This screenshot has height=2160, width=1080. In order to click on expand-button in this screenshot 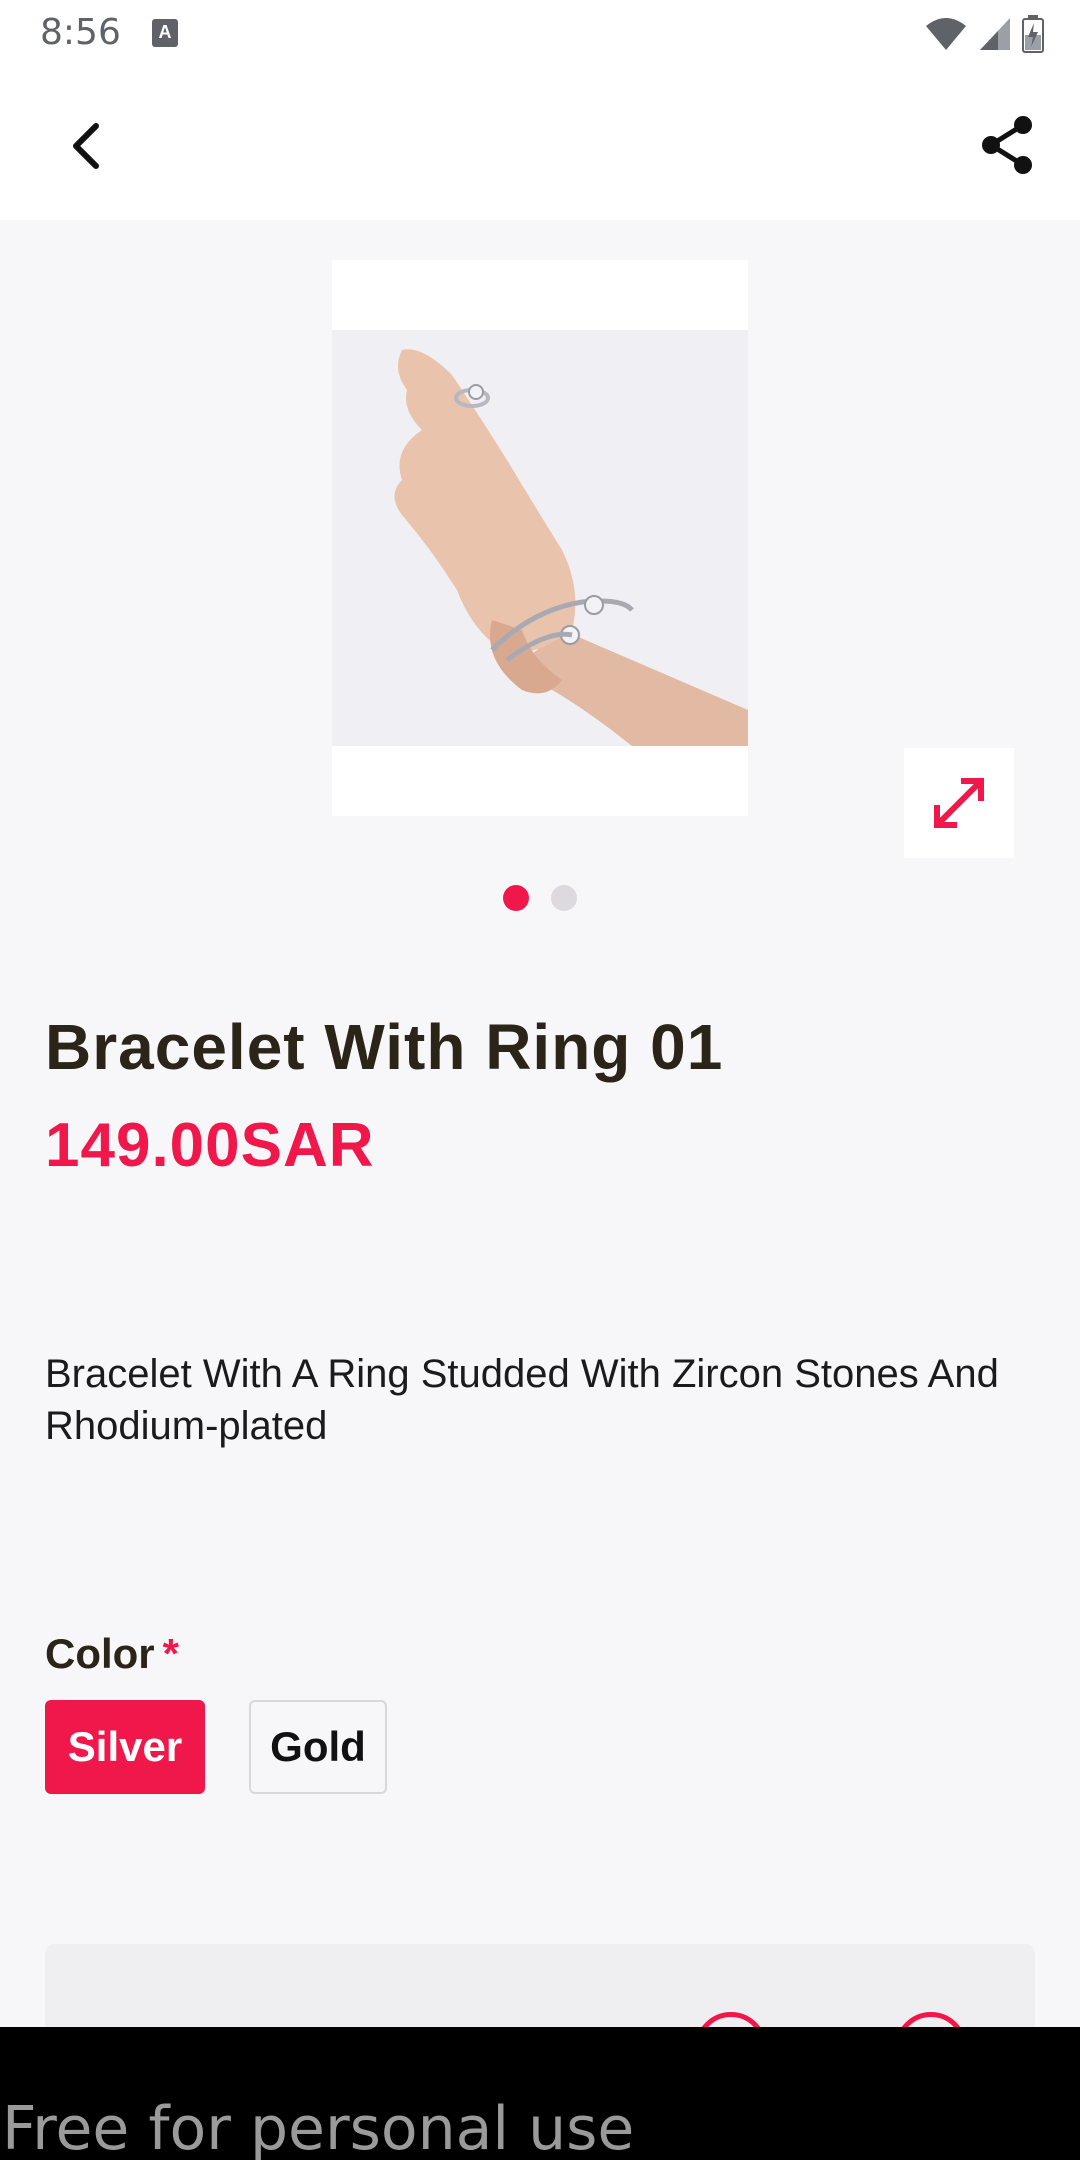, I will do `click(959, 803)`.